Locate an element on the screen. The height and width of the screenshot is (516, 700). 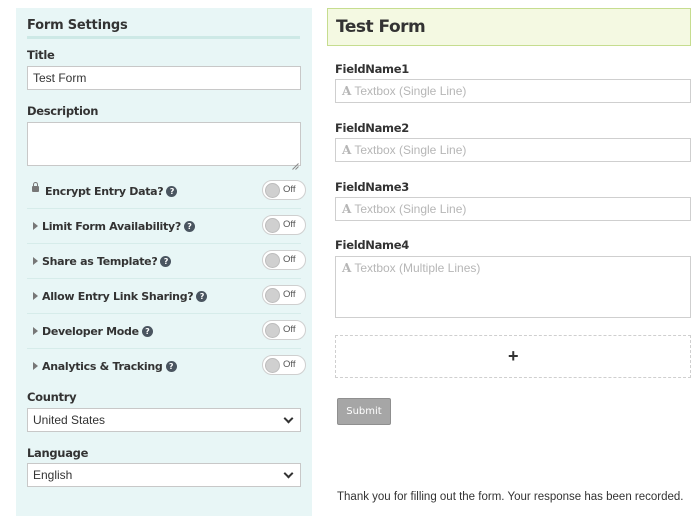
resize-grip-icon is located at coordinates (295, 166).